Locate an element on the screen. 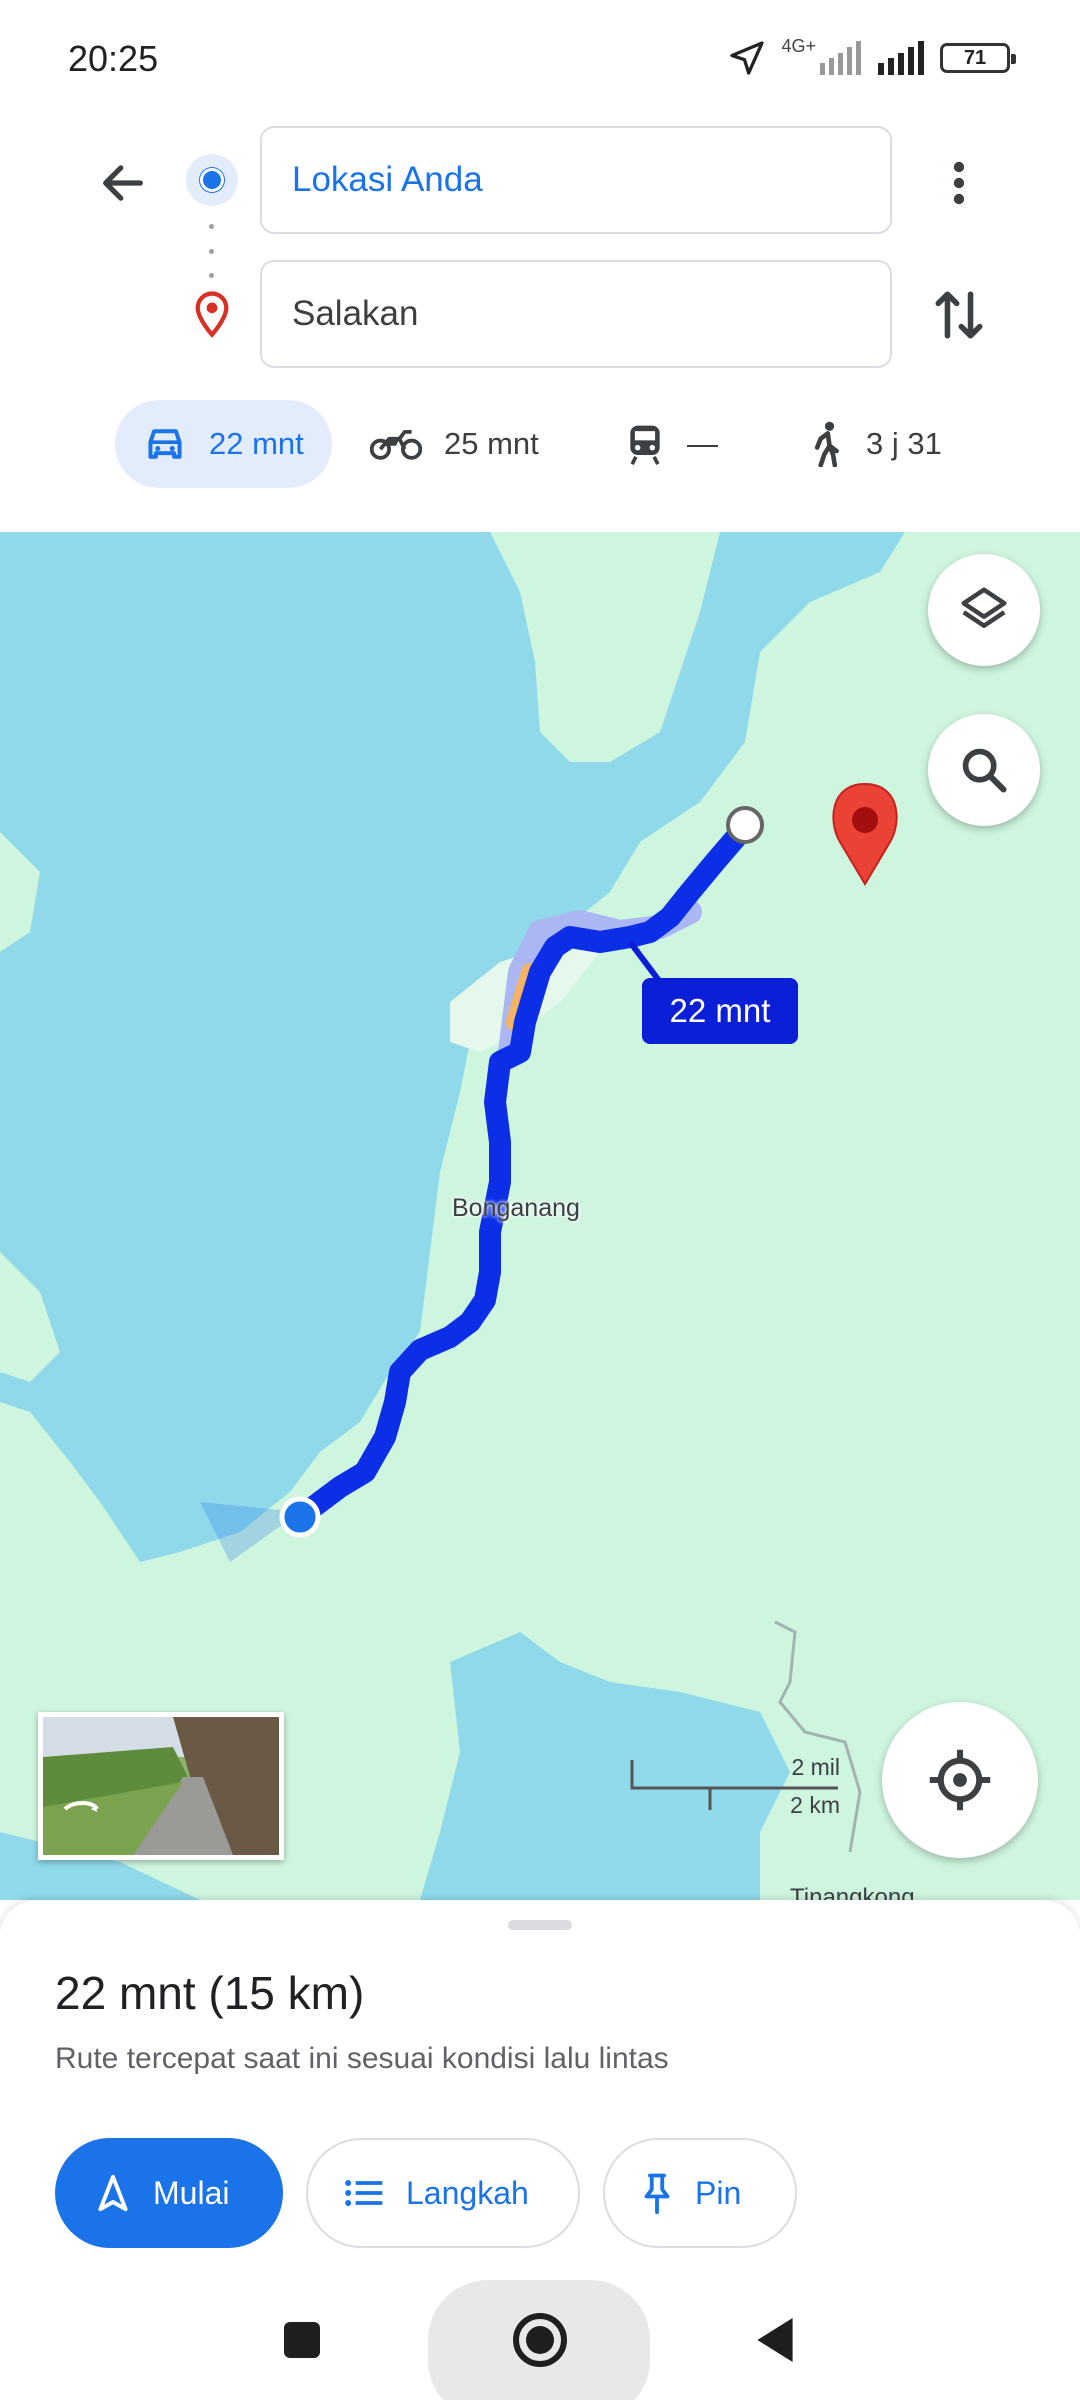 This screenshot has width=1080, height=2400. walking-icon is located at coordinates (826, 444).